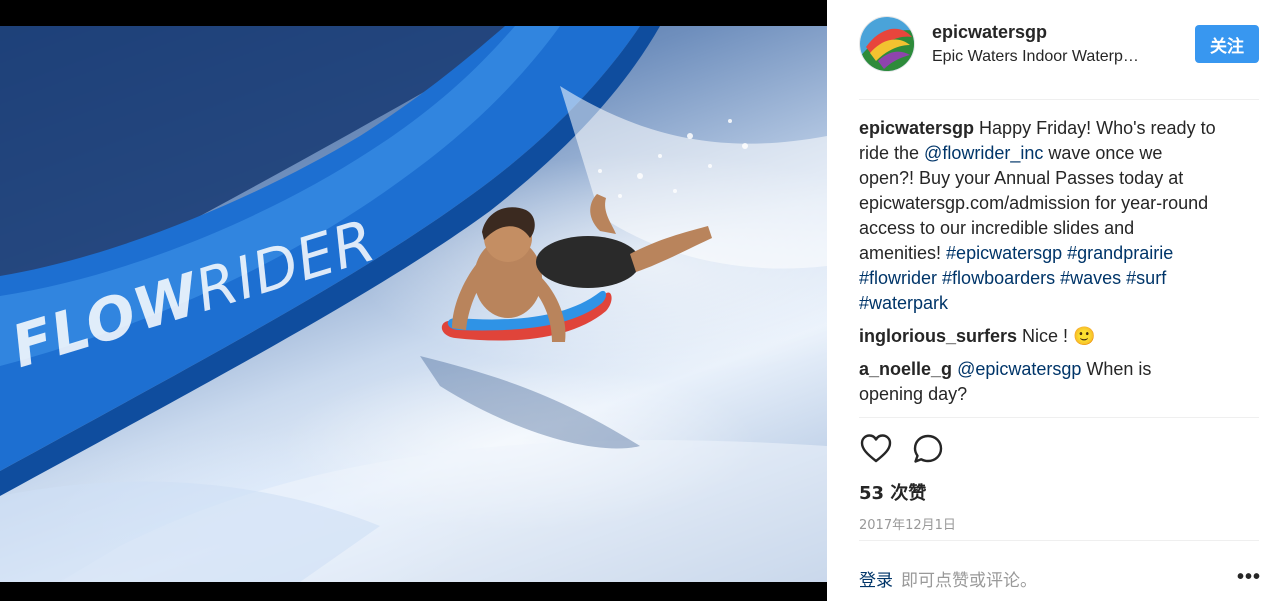  What do you see at coordinates (969, 581) in the screenshot?
I see `login-hint: 即可点赞或评论。` at bounding box center [969, 581].